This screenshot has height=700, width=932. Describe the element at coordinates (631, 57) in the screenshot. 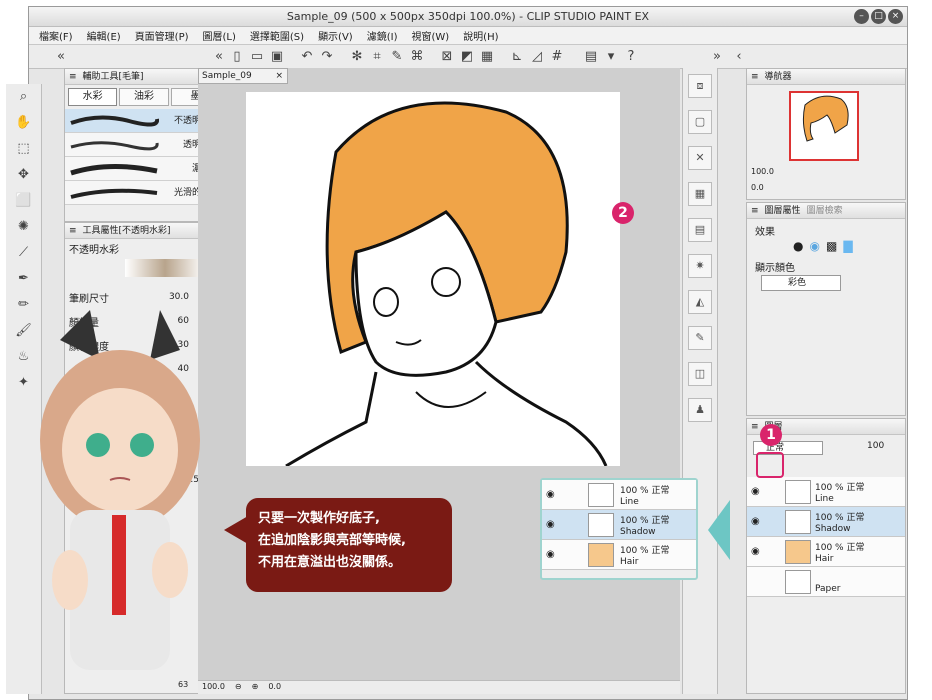

I see `help-icon: ?` at that location.